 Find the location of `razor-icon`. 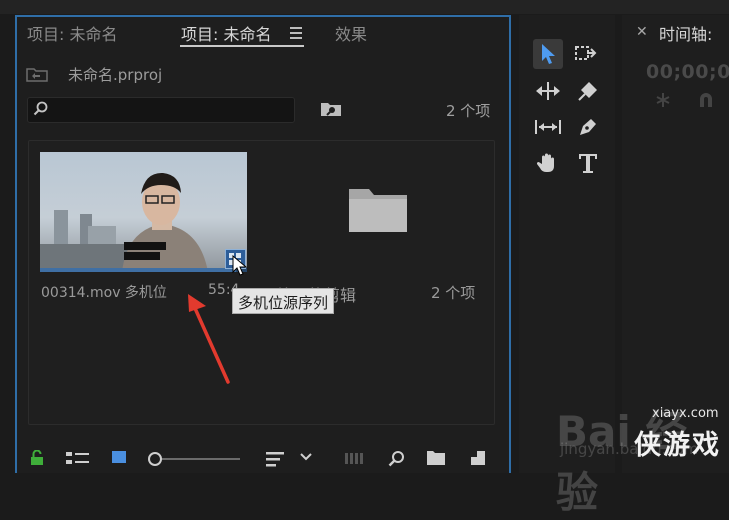

razor-icon is located at coordinates (588, 91).